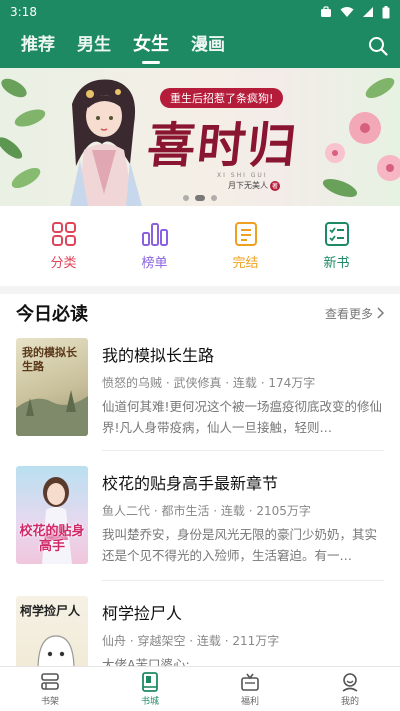  Describe the element at coordinates (158, 355) in the screenshot. I see `book-title: 我的模拟长生路` at that location.